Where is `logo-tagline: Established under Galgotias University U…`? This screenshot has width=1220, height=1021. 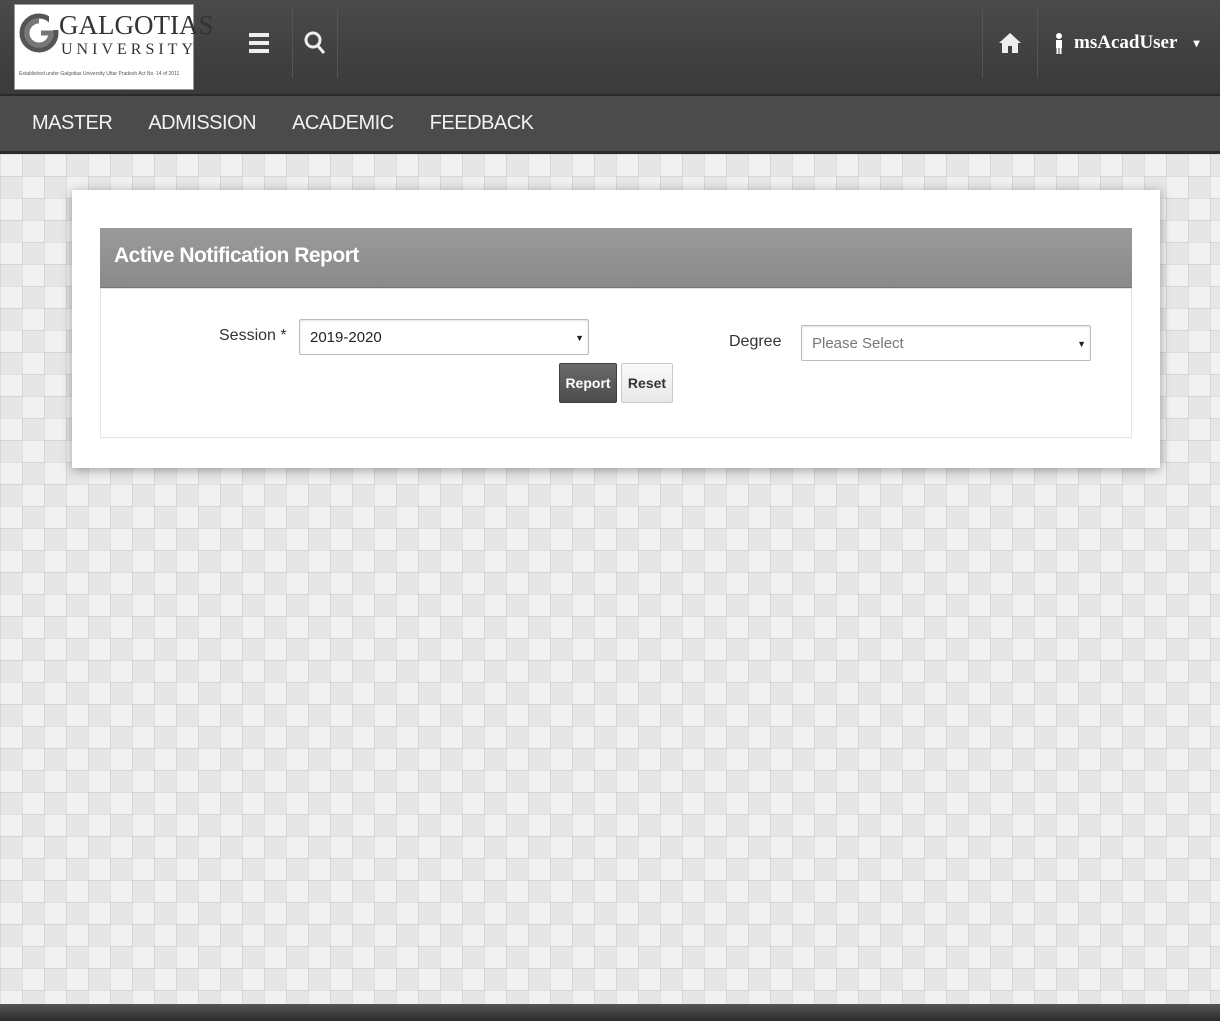
logo-tagline: Established under Galgotias University U… is located at coordinates (99, 74).